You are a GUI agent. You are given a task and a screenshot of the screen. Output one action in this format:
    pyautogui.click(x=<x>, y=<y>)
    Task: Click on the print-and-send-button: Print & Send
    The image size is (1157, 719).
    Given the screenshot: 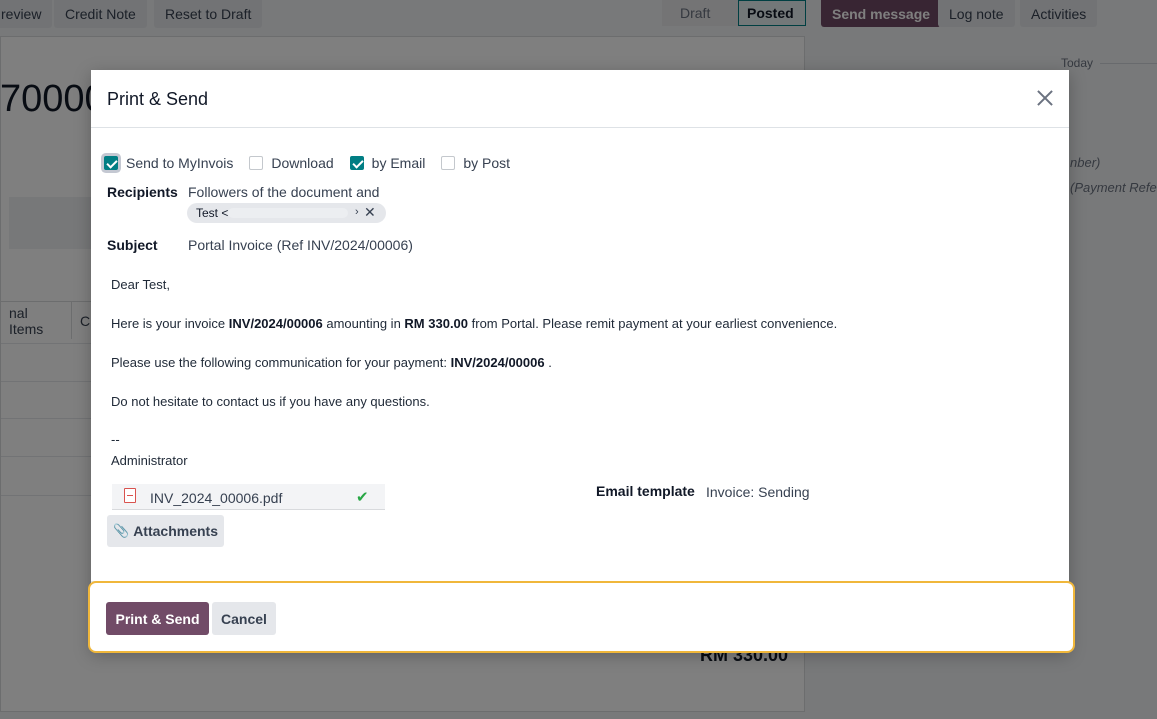 What is the action you would take?
    pyautogui.click(x=157, y=618)
    